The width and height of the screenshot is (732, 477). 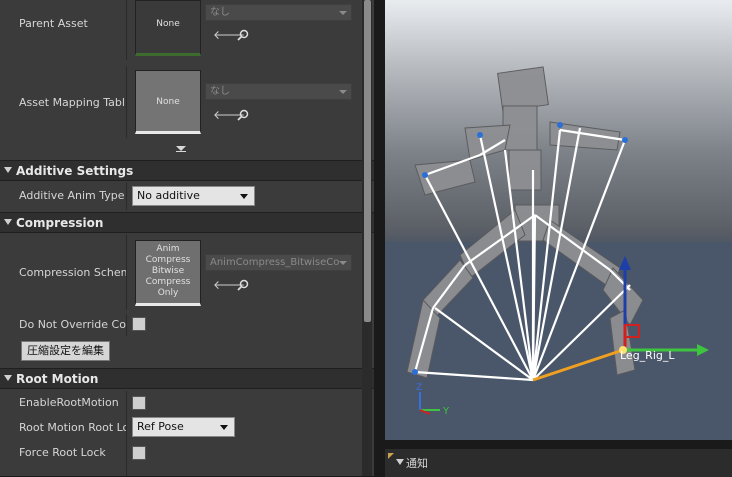 I want to click on axis-y-label: Y, so click(x=446, y=411).